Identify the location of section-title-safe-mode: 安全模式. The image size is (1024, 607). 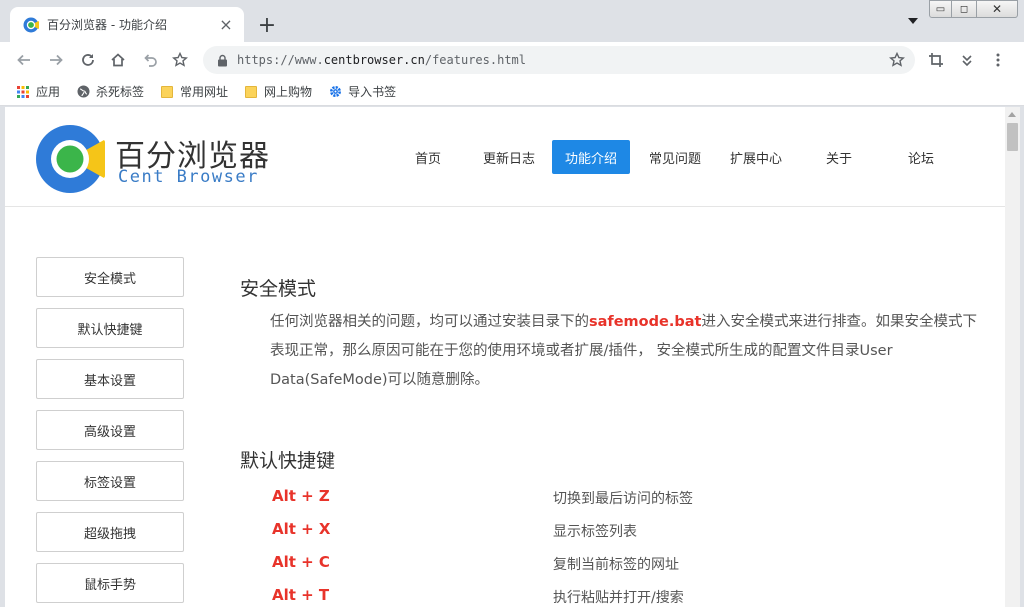
(278, 289).